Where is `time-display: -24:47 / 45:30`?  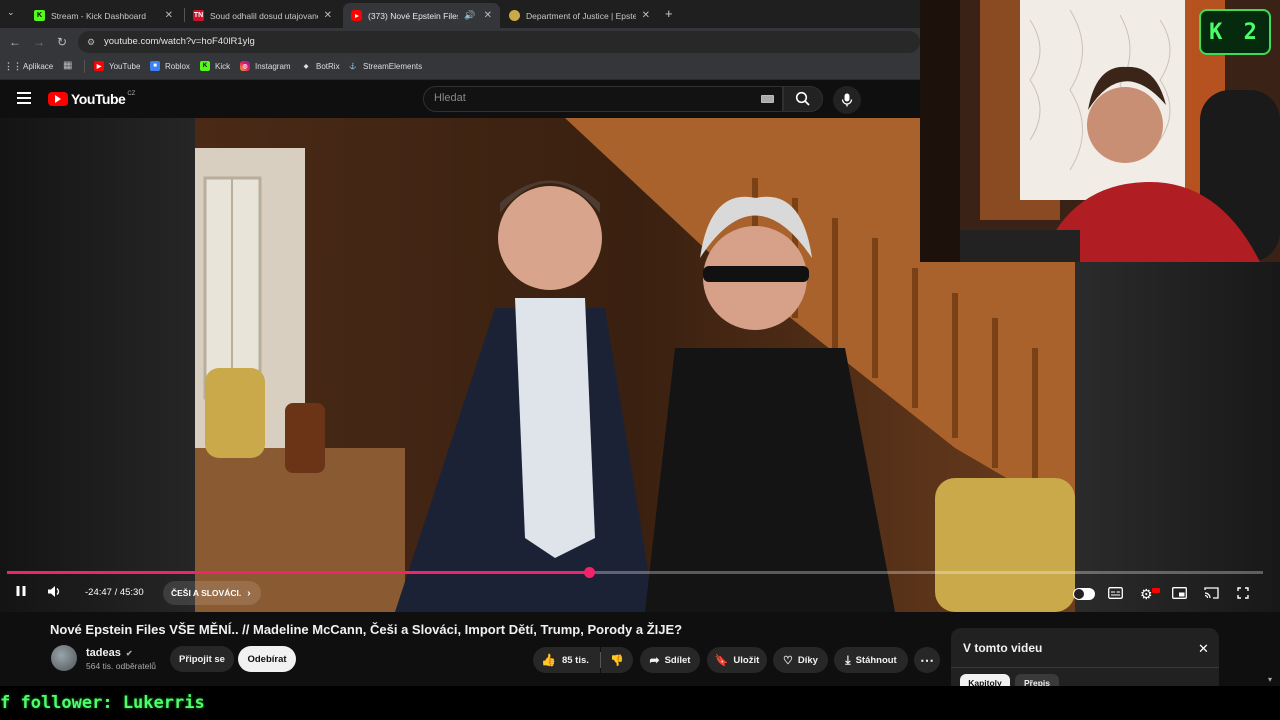 time-display: -24:47 / 45:30 is located at coordinates (114, 592).